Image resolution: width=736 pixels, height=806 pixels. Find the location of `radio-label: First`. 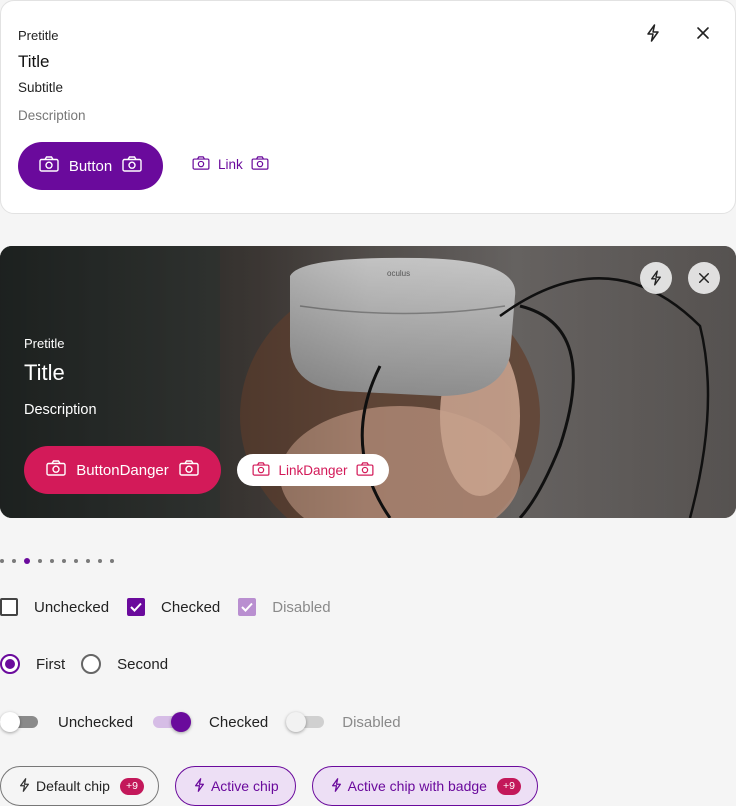

radio-label: First is located at coordinates (51, 664).